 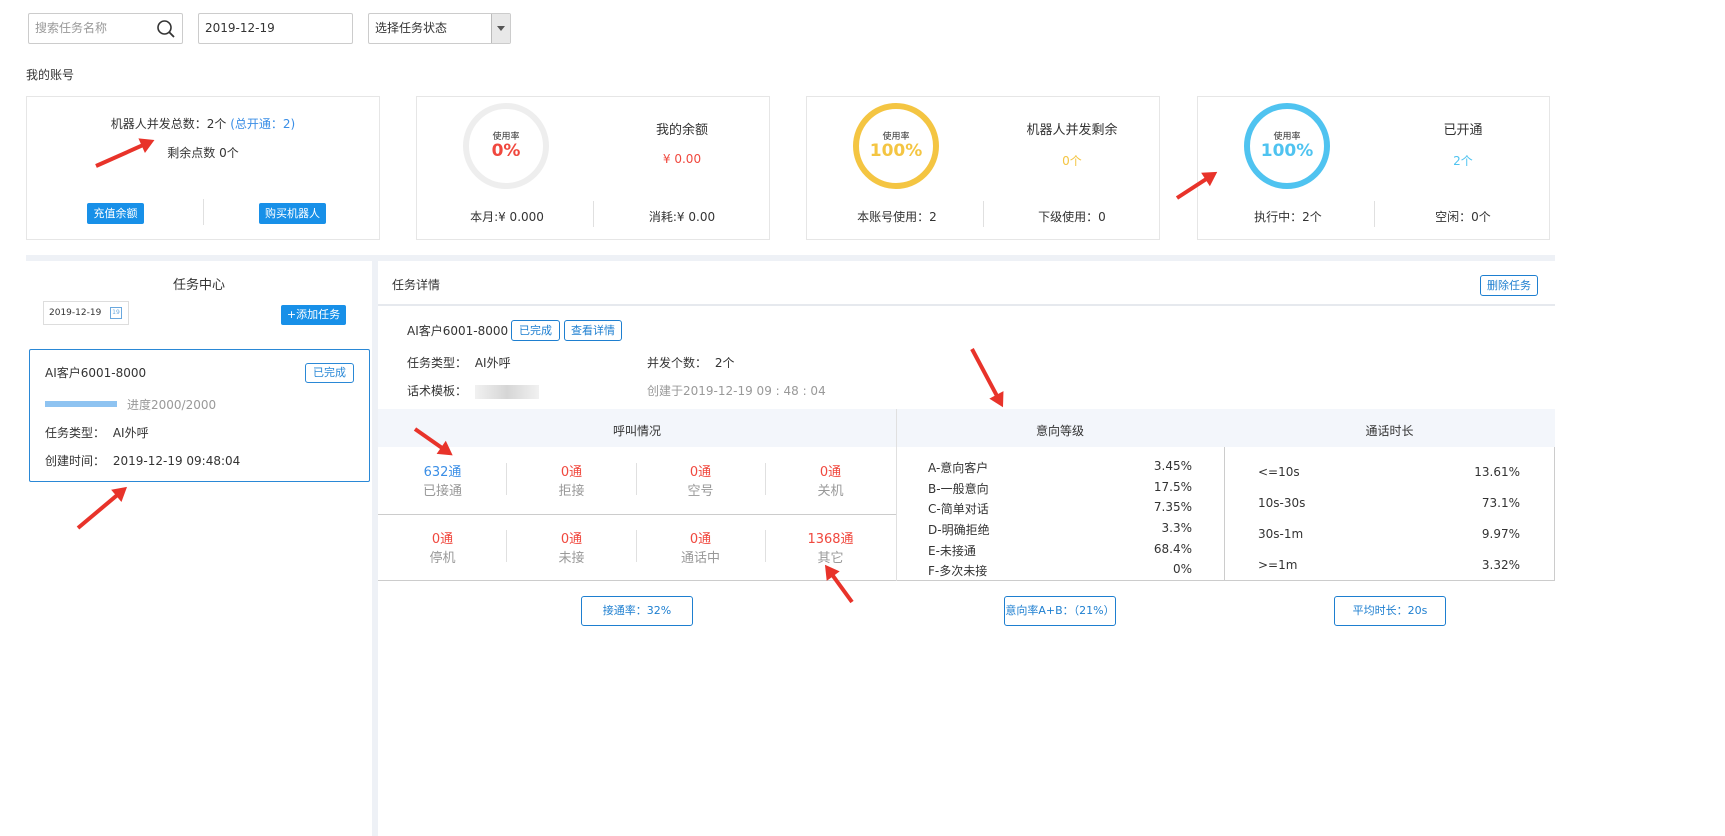 I want to click on robot-opened-link: (总开通：2), so click(x=262, y=124).